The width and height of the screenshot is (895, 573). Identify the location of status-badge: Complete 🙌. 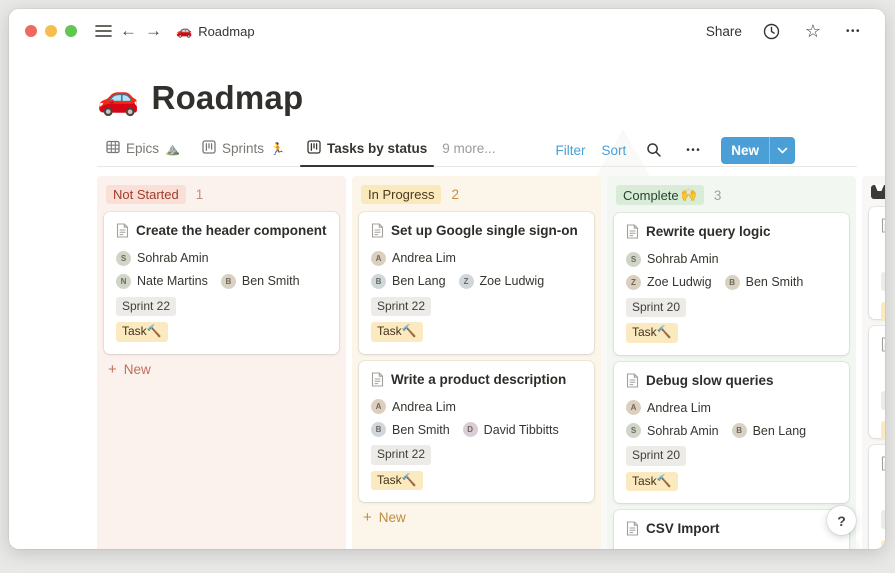
(660, 195).